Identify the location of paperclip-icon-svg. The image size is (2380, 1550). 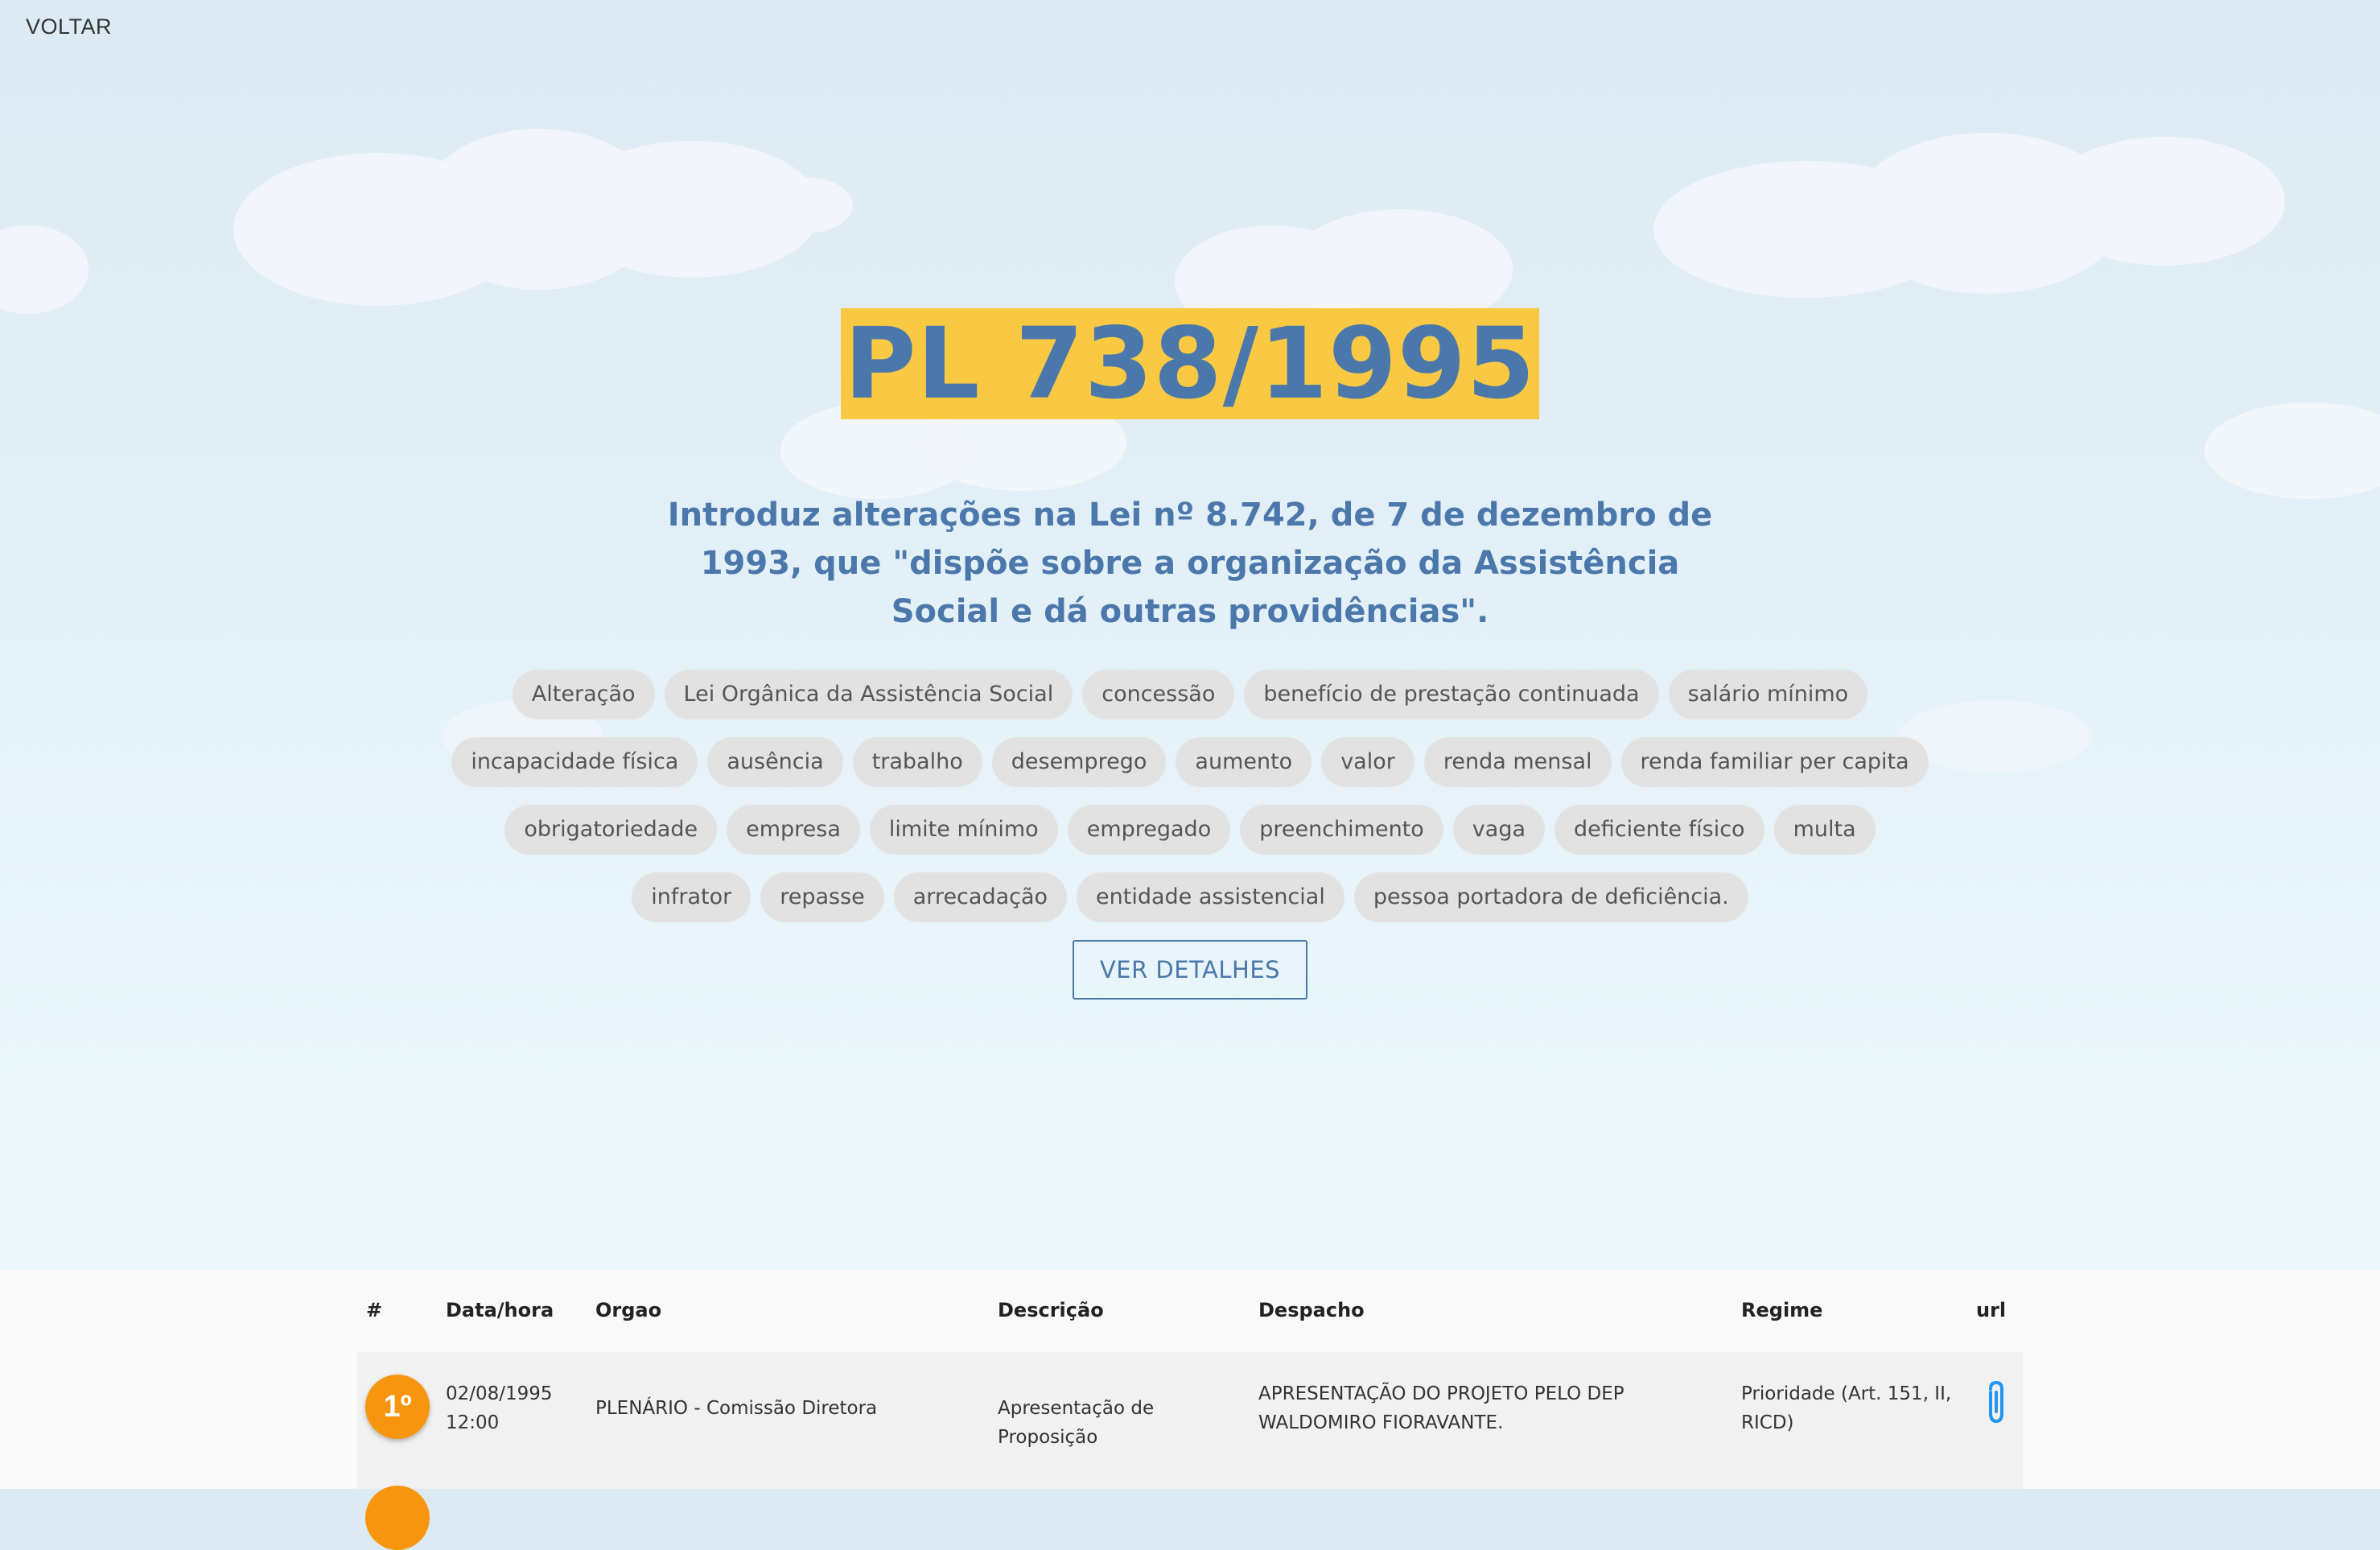
(1996, 1402).